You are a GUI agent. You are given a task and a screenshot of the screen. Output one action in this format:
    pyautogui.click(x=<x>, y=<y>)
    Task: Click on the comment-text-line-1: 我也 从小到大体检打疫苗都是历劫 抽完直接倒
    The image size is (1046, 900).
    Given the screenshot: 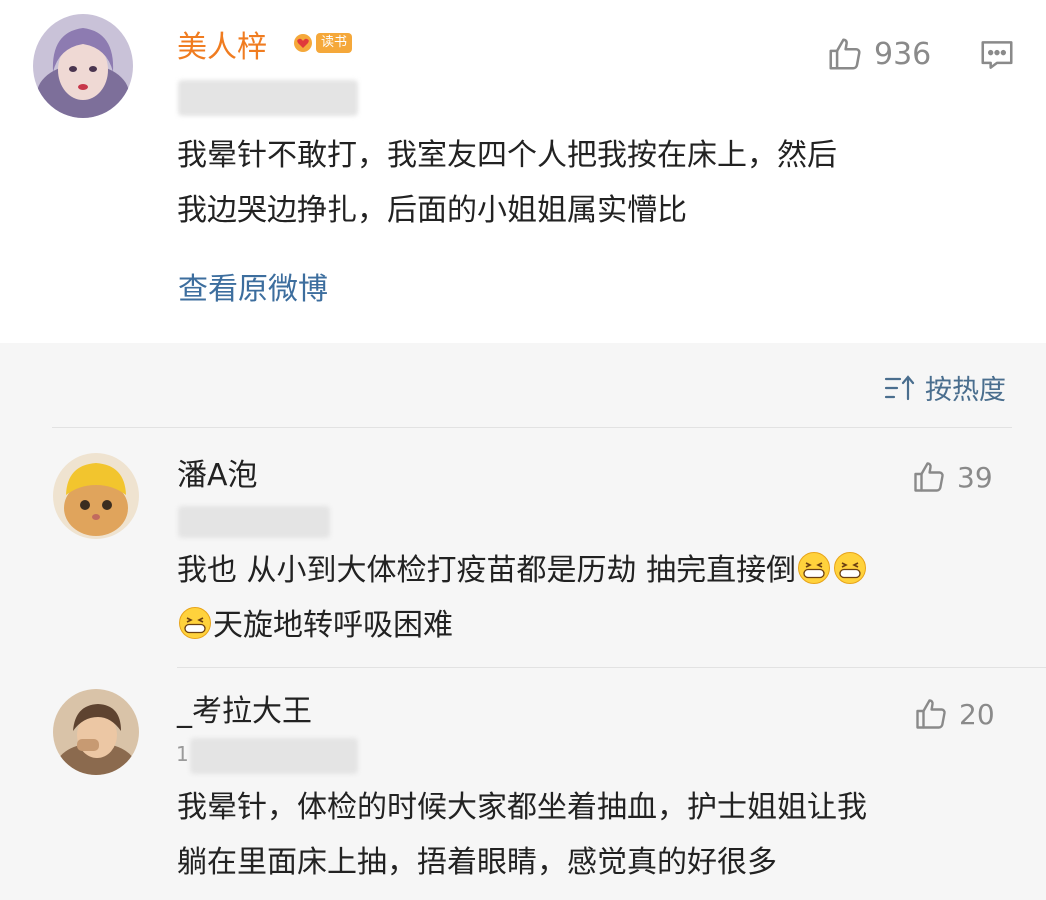 What is the action you would take?
    pyautogui.click(x=522, y=570)
    